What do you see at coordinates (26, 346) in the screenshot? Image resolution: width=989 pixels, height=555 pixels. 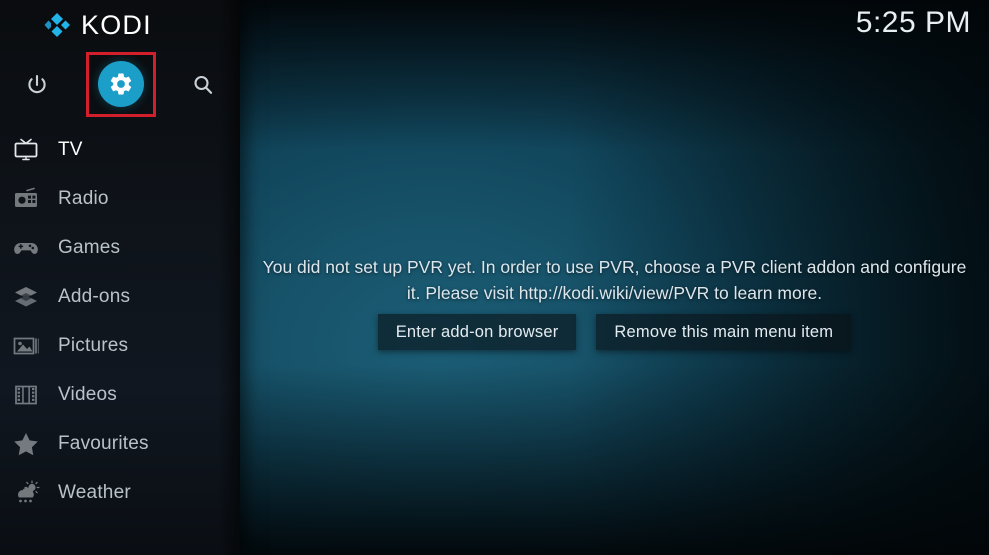 I see `pictures-icon` at bounding box center [26, 346].